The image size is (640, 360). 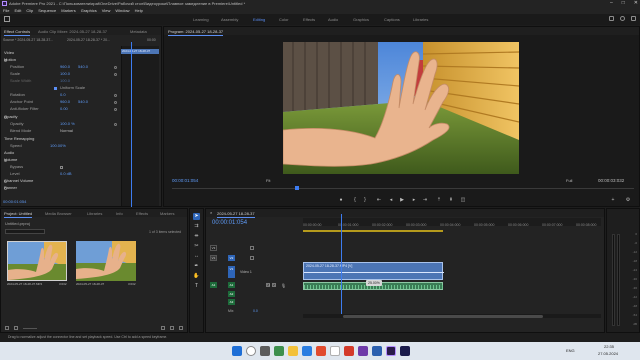 What do you see at coordinates (196, 236) in the screenshot?
I see `ripple-edit-tool-icon: ⇹` at bounding box center [196, 236].